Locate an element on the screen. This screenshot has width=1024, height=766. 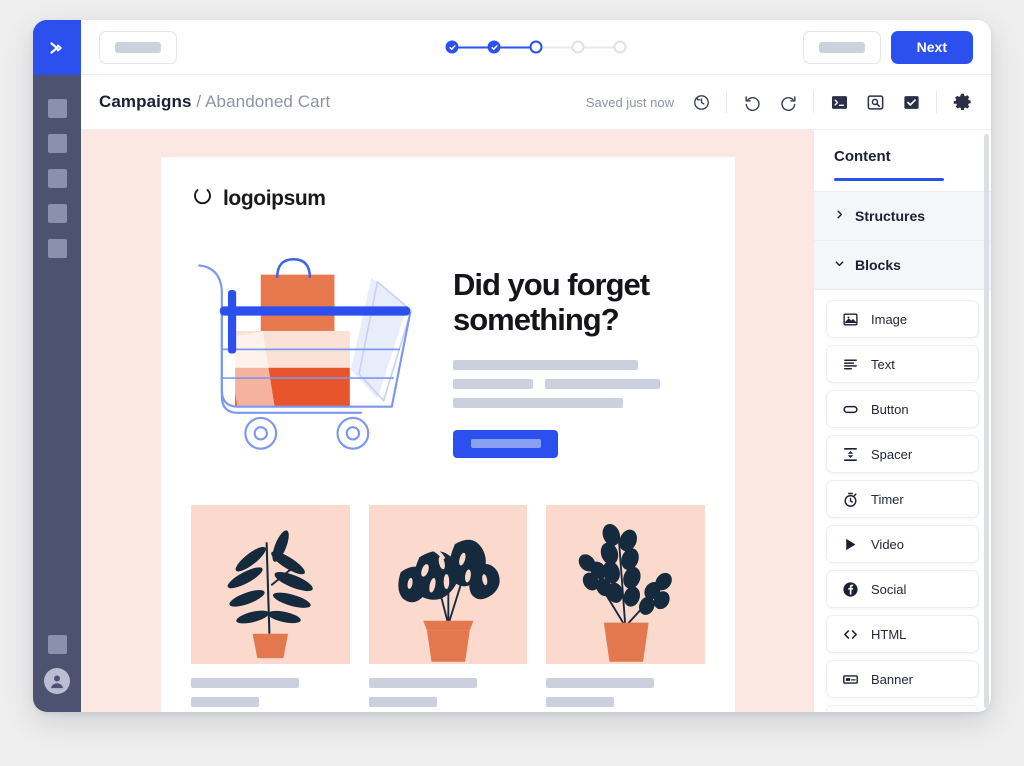
chevron-right-icon is located at coordinates (839, 216).